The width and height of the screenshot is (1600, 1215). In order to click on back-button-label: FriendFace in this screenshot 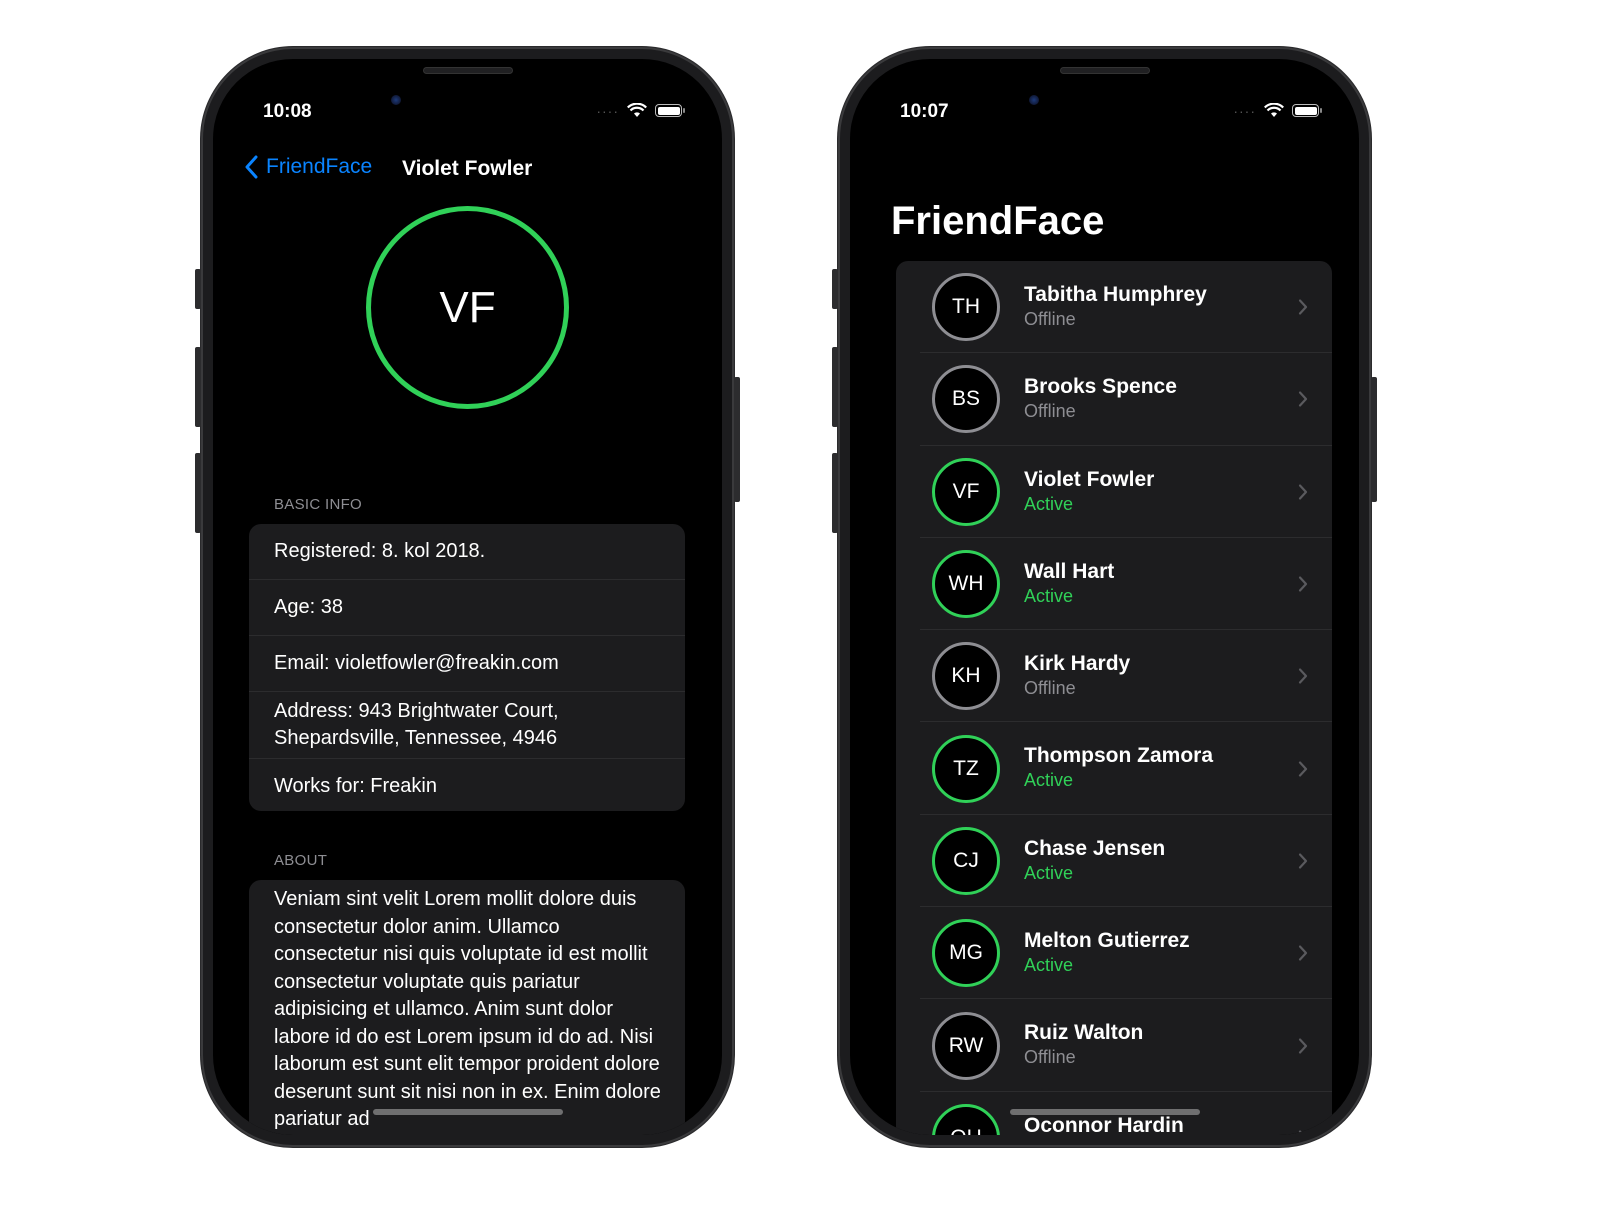, I will do `click(319, 166)`.